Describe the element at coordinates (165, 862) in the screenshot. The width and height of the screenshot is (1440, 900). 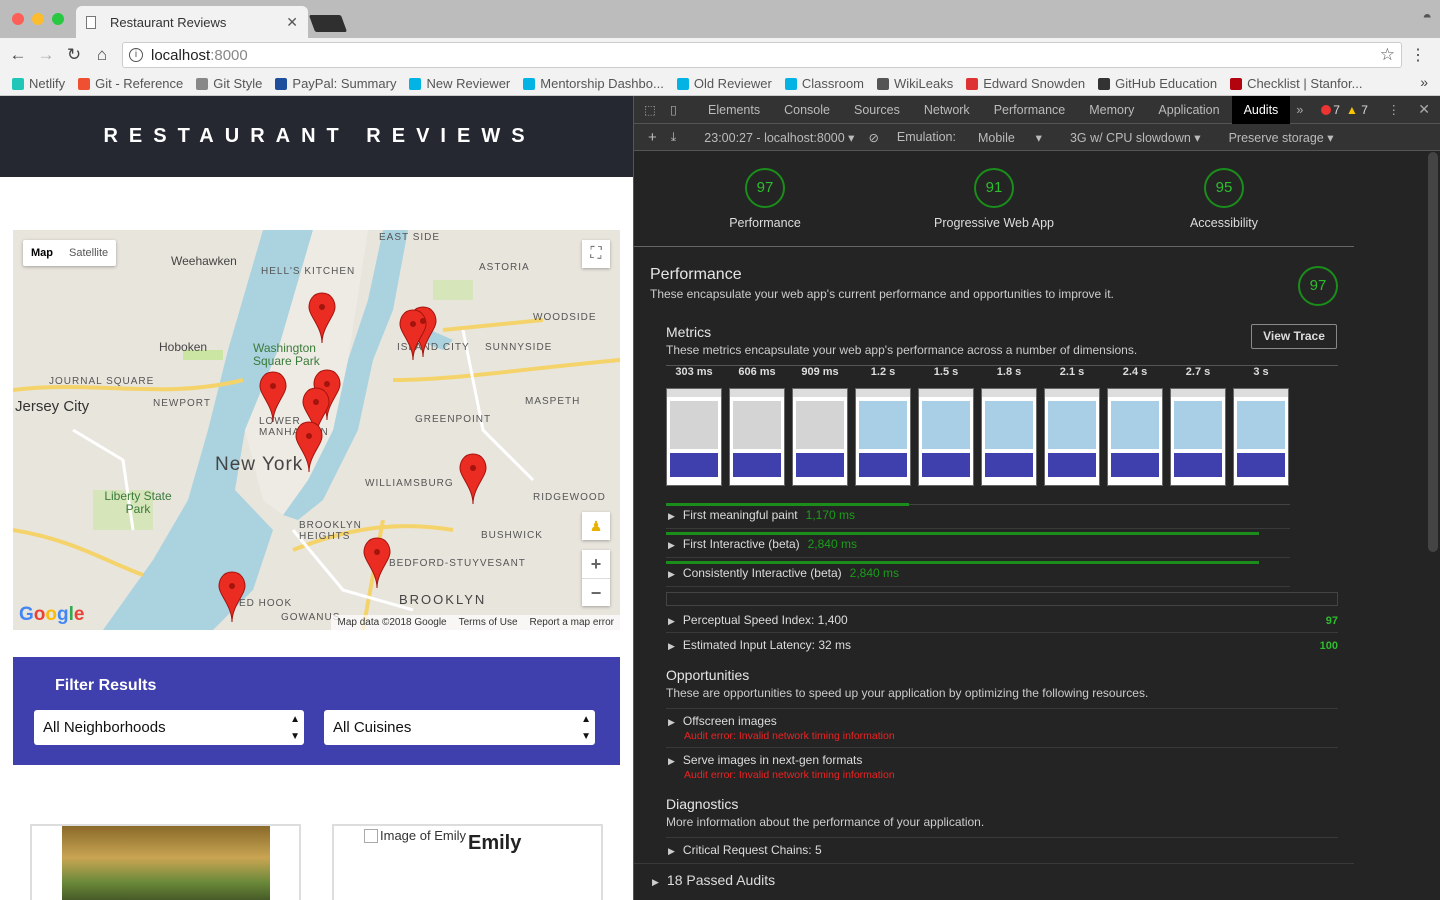
I see `restaurant-card` at that location.